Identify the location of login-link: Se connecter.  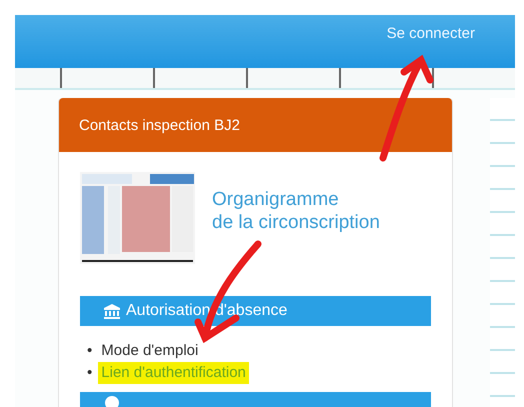
(430, 34).